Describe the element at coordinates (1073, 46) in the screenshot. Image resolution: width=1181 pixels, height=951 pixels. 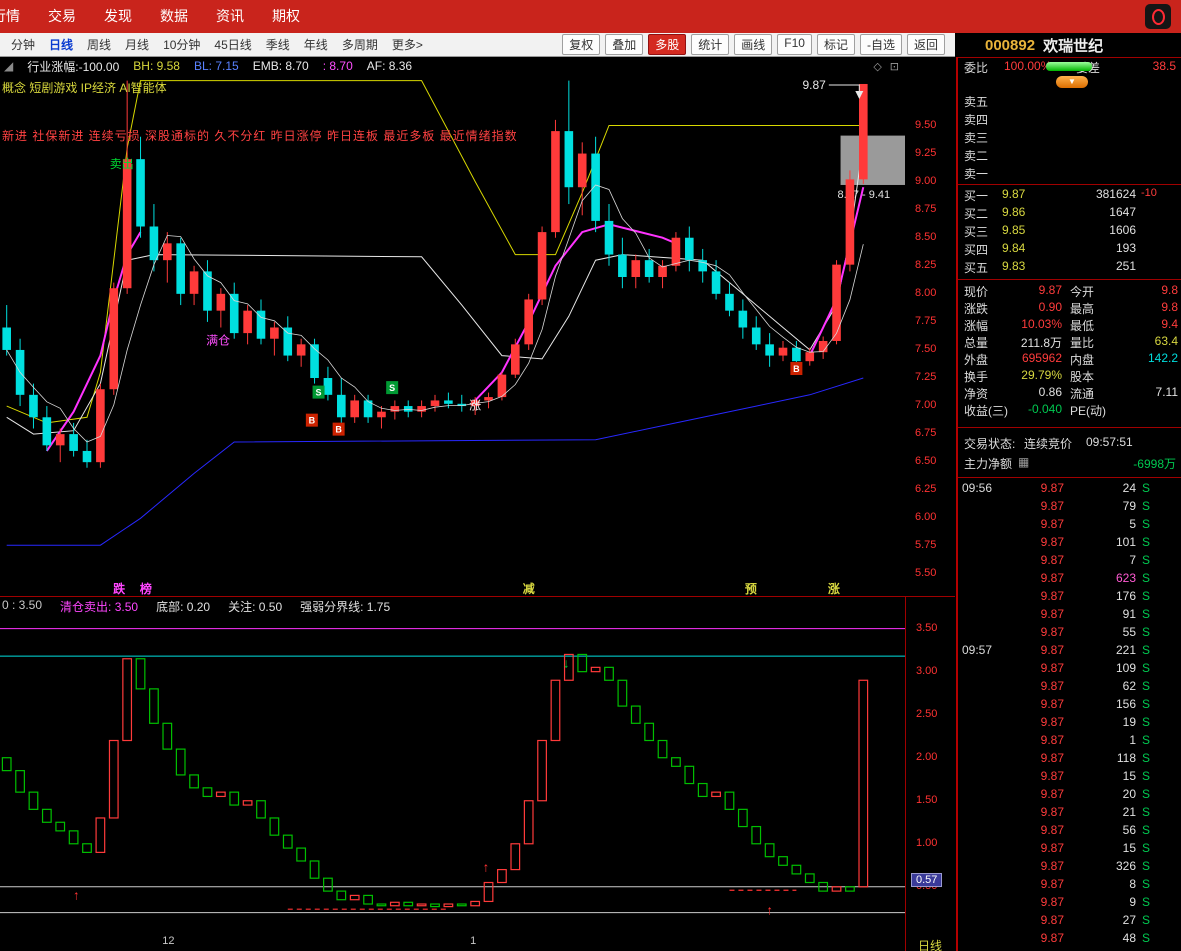
I see `stock-name: 欢瑞世纪` at that location.